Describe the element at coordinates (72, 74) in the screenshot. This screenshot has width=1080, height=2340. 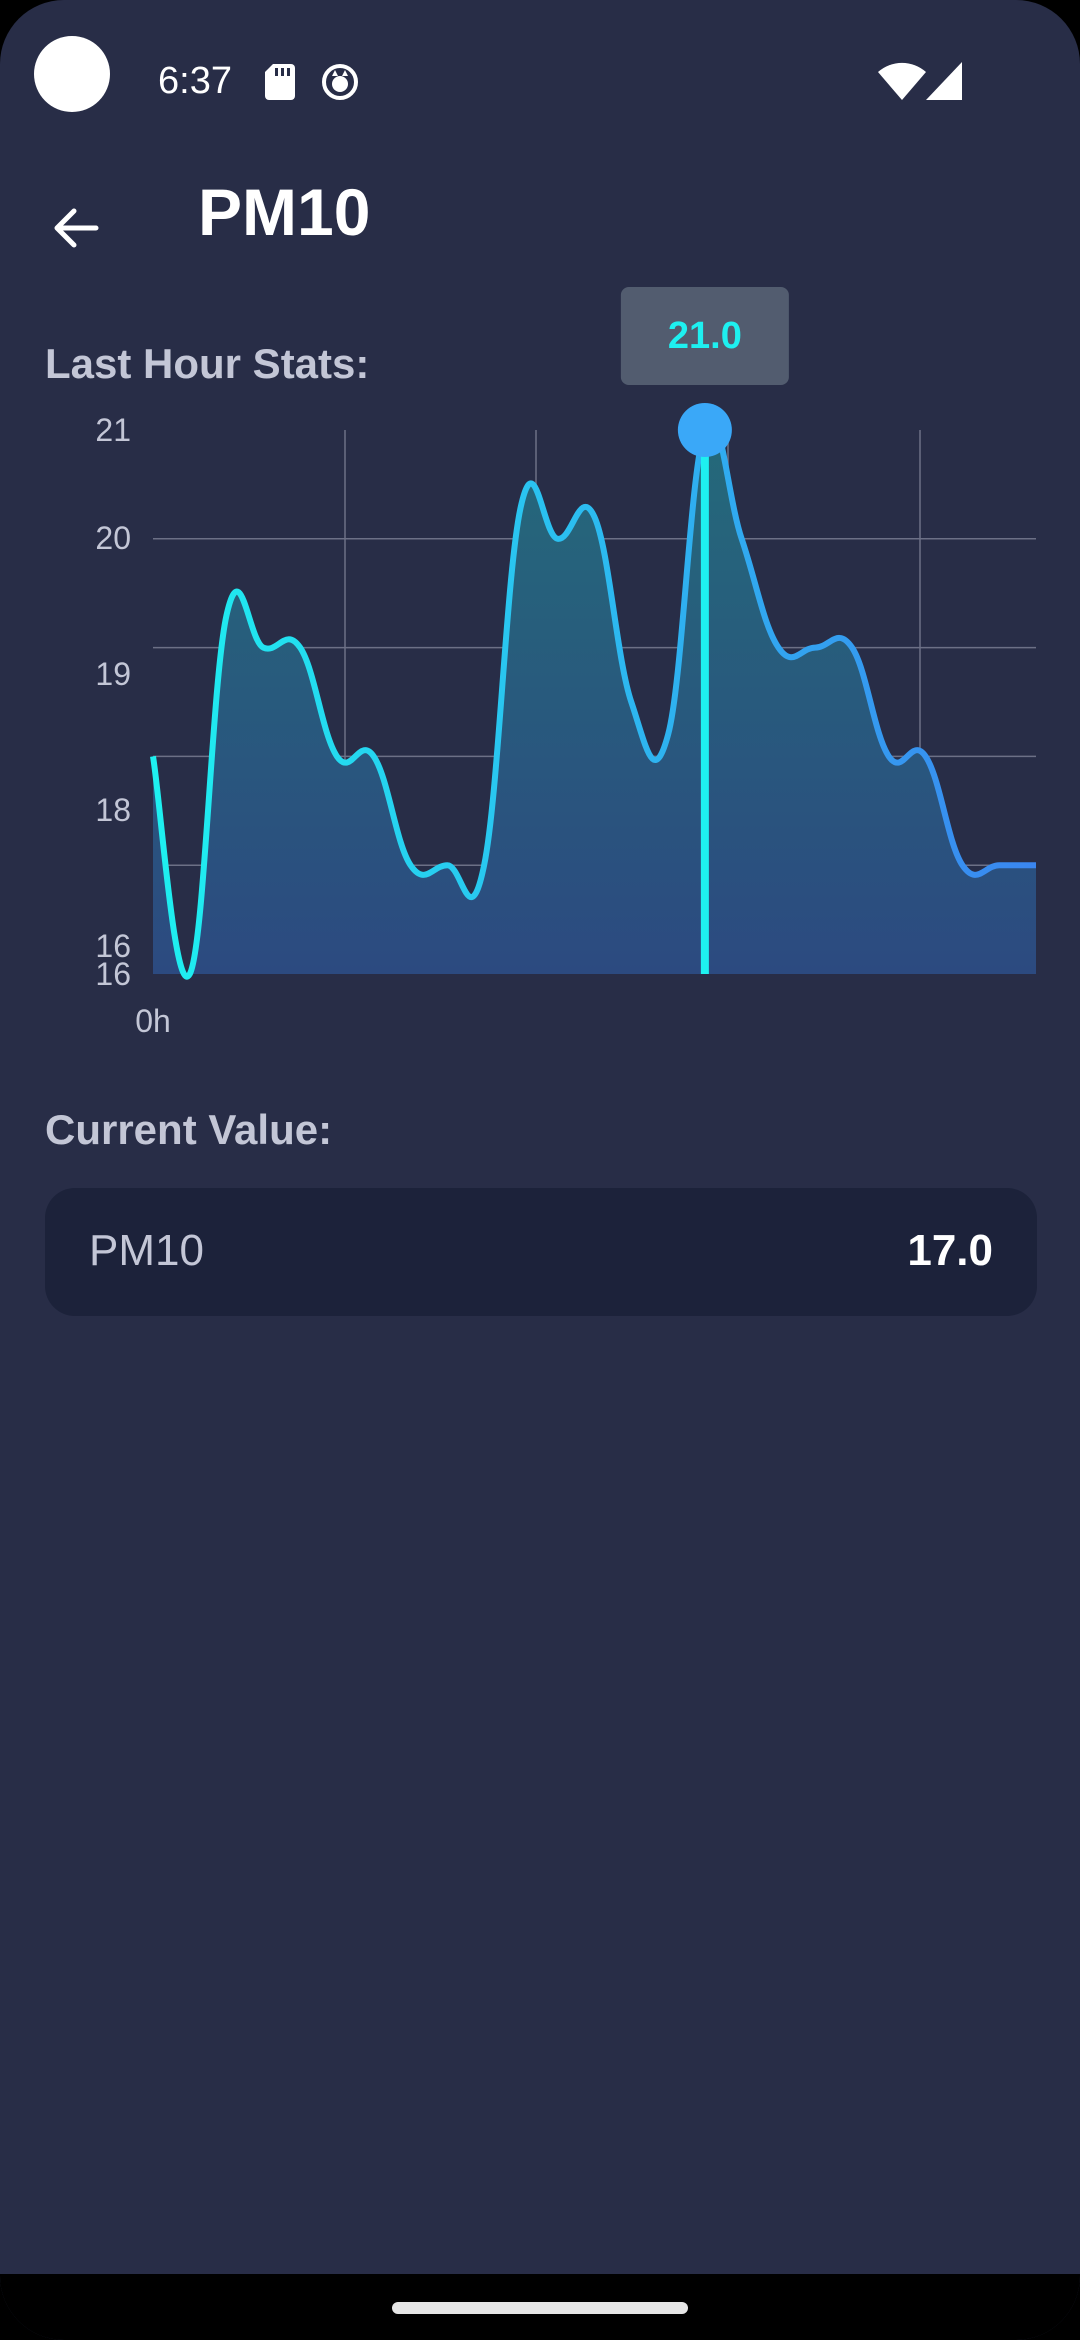
I see `camera-cutout` at that location.